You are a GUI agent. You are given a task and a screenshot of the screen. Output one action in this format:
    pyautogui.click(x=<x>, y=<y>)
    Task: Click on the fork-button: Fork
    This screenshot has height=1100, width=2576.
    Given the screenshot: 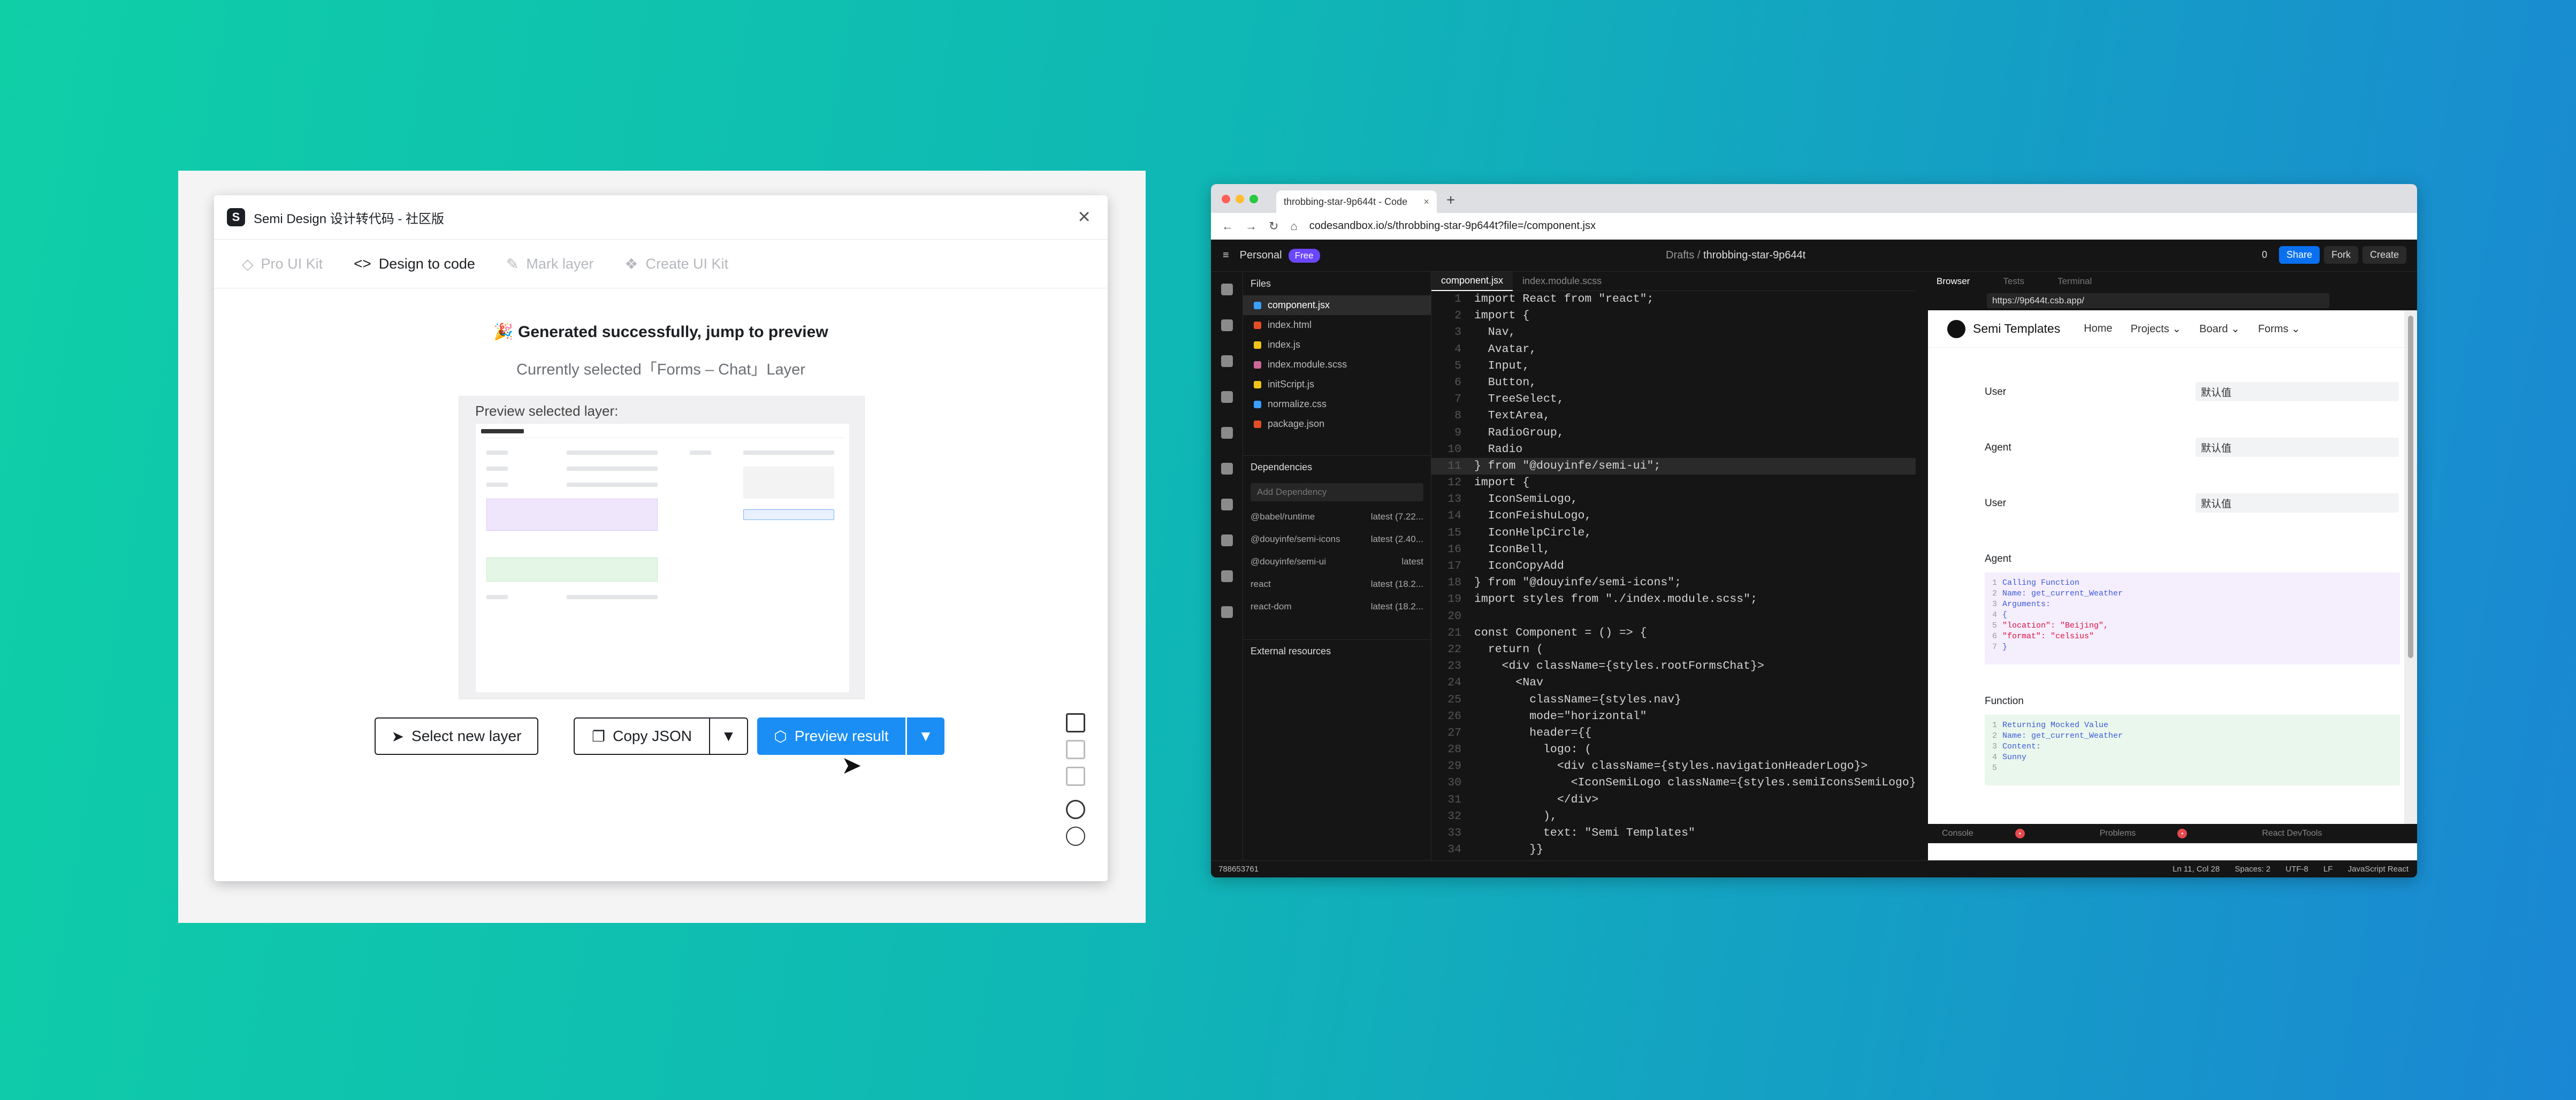 What is the action you would take?
    pyautogui.click(x=2340, y=255)
    